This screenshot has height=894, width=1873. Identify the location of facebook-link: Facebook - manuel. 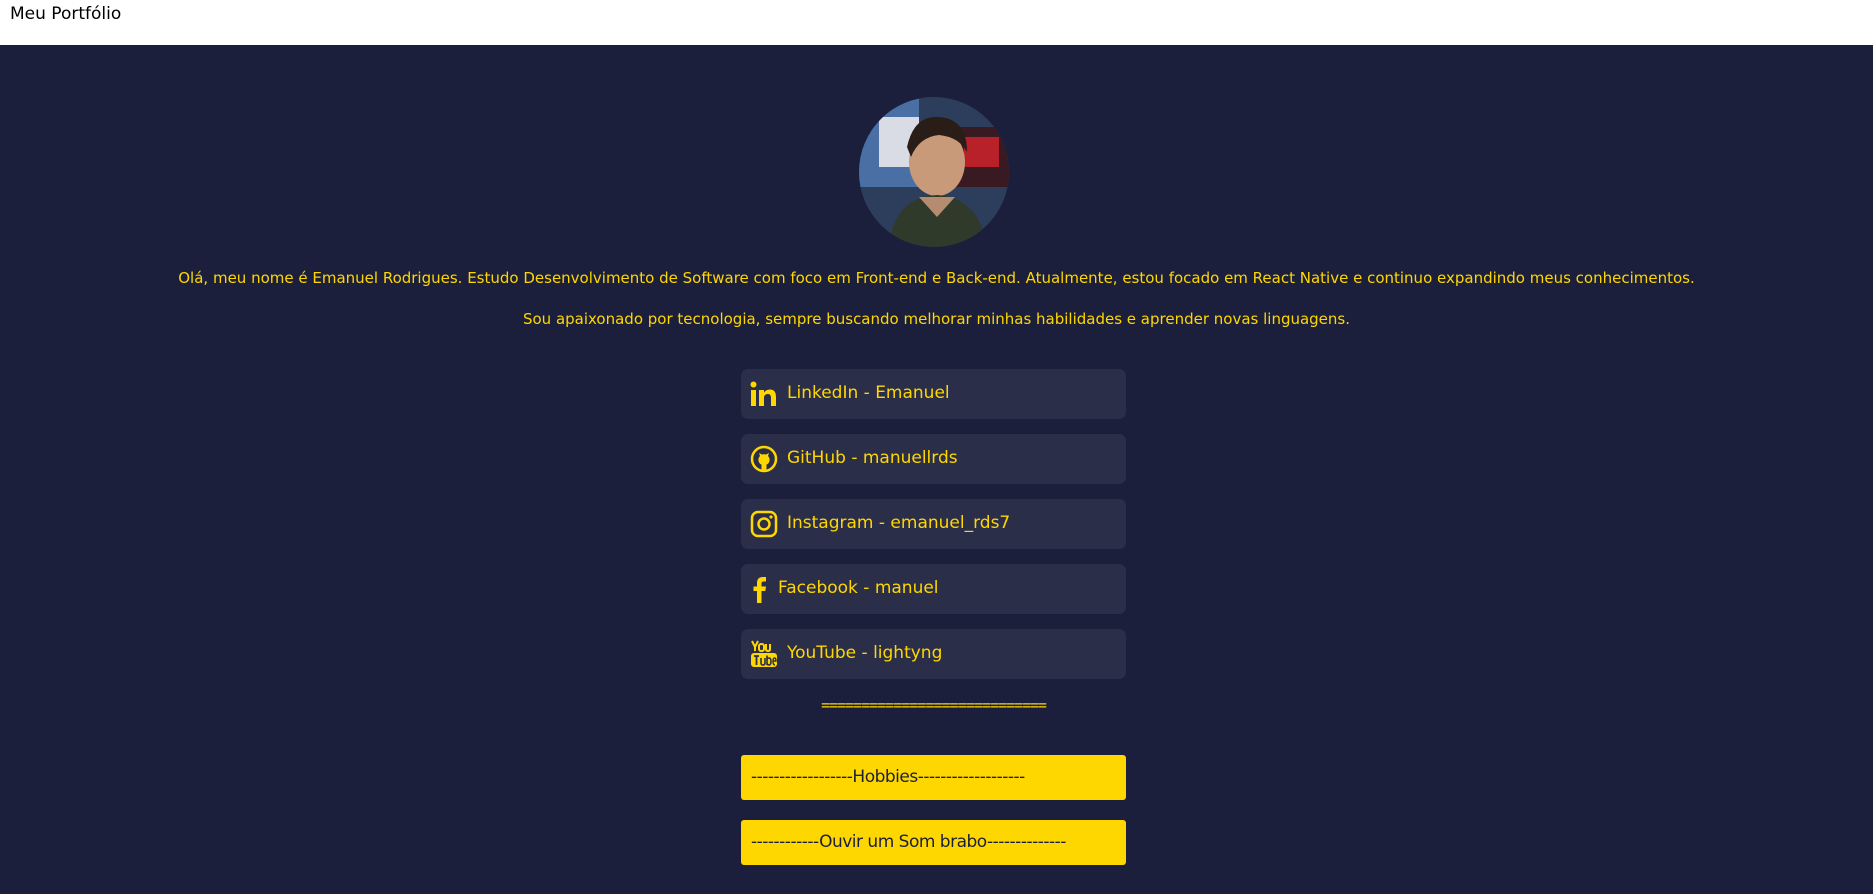
(933, 589).